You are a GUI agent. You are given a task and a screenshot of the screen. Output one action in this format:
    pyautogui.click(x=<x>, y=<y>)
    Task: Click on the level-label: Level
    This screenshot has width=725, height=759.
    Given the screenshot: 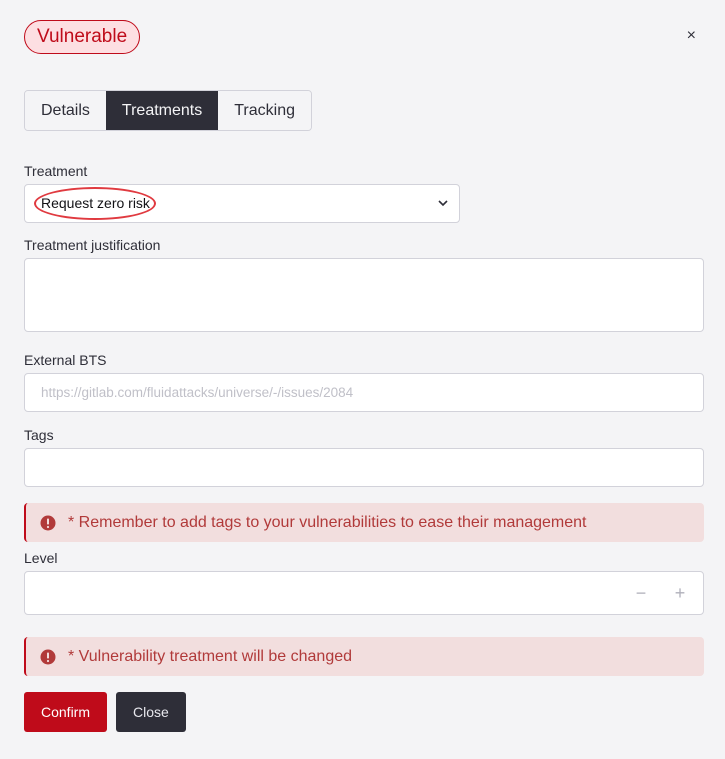 What is the action you would take?
    pyautogui.click(x=41, y=558)
    